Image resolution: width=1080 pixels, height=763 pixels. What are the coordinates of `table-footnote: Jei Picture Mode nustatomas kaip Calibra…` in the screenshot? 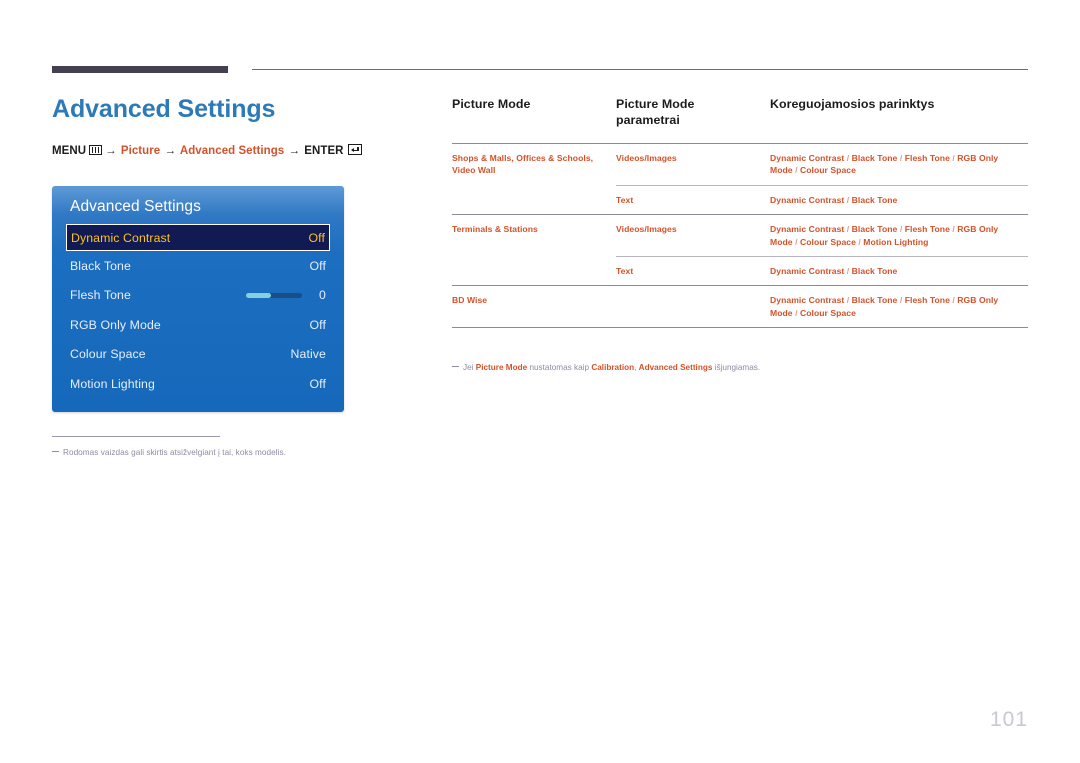 It's located at (740, 368).